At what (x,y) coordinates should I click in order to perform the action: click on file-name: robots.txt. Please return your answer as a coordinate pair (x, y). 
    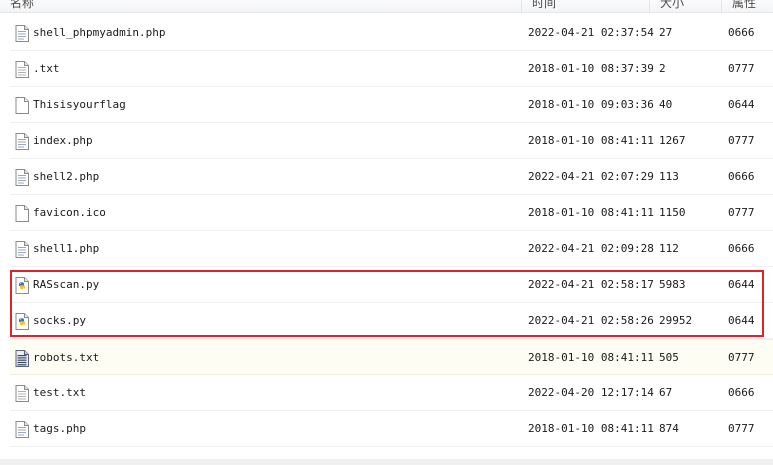
    Looking at the image, I should click on (66, 358).